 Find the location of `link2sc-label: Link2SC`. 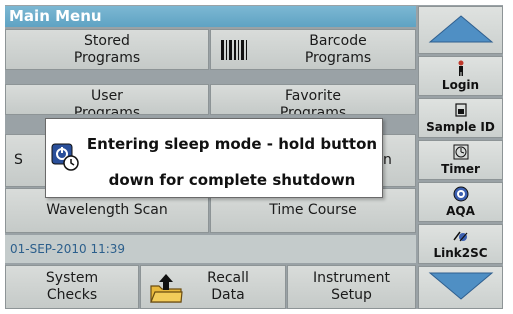

link2sc-label: Link2SC is located at coordinates (460, 253).